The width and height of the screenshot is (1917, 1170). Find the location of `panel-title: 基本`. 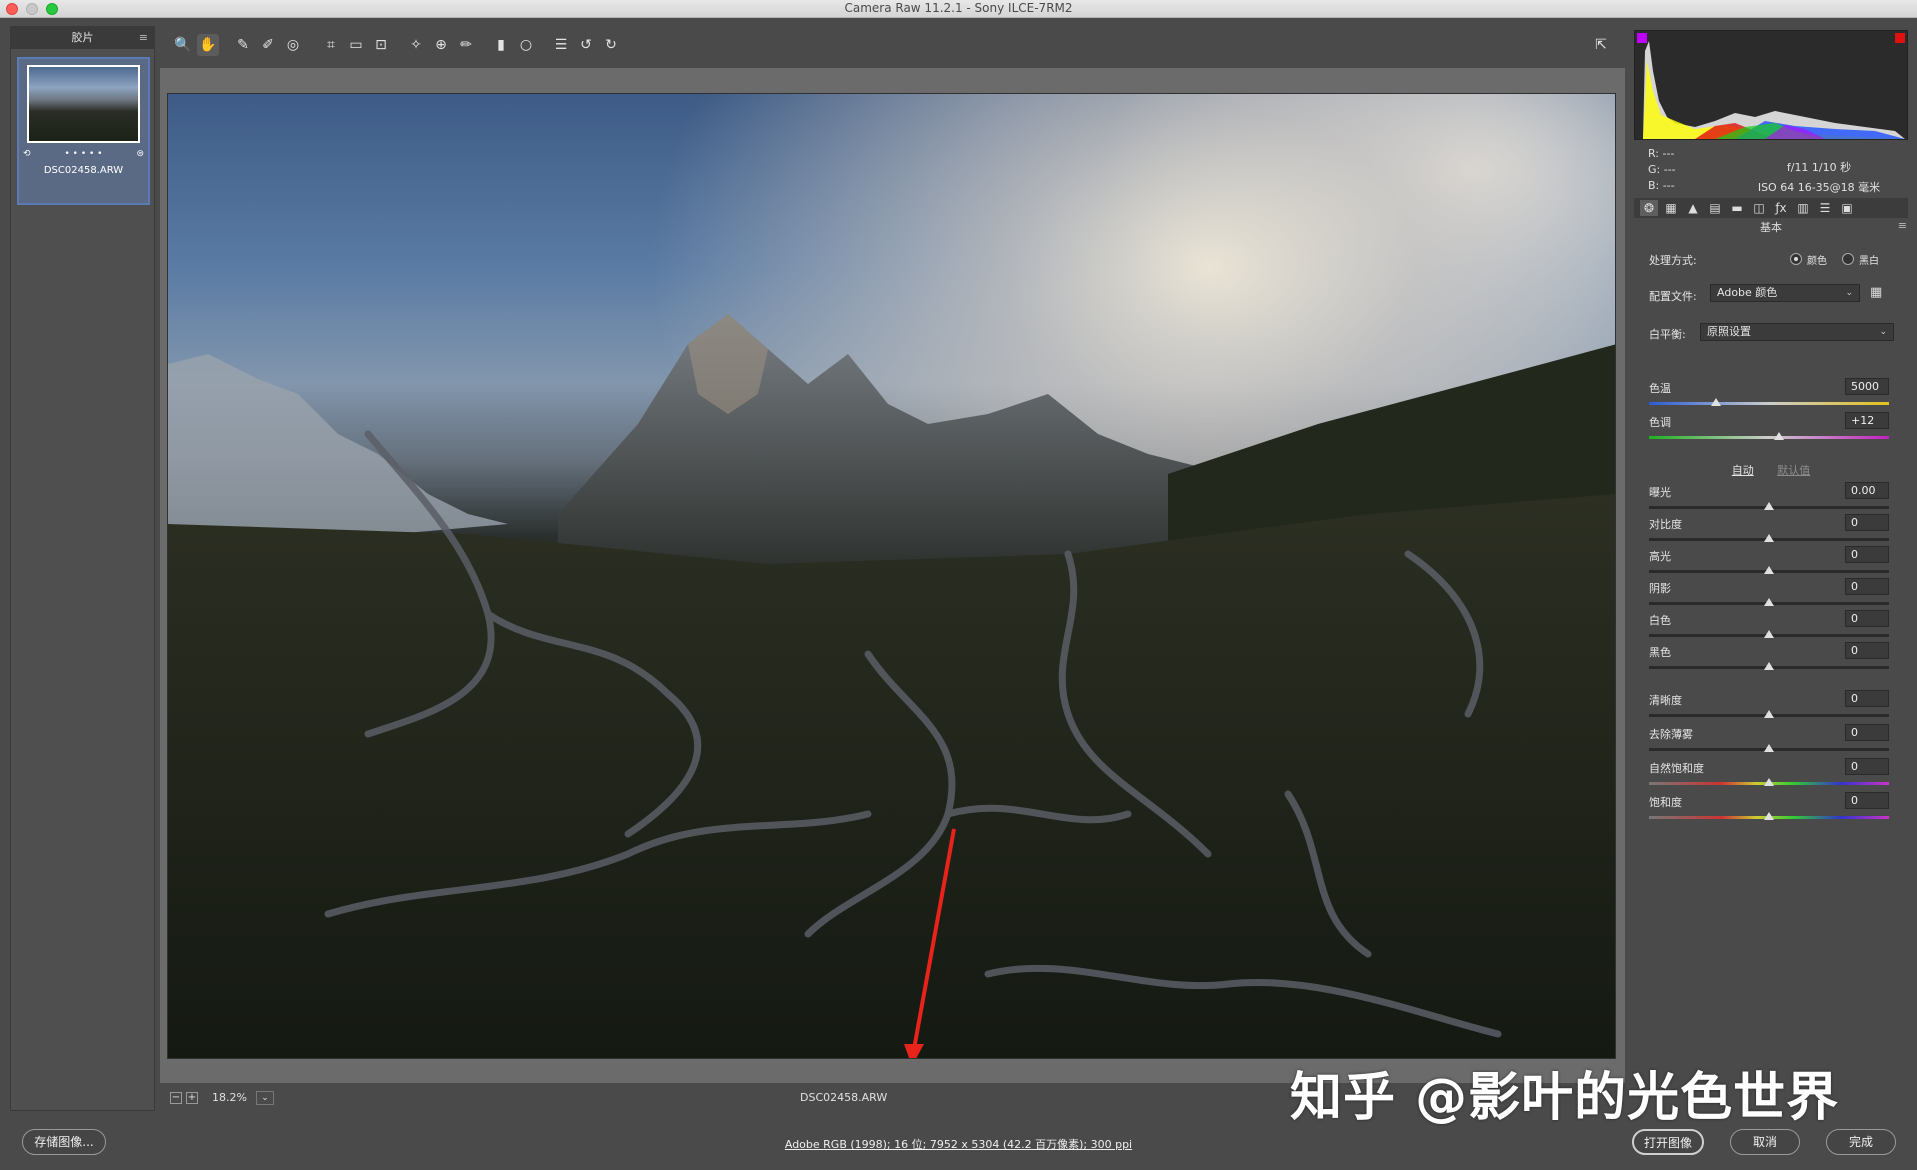

panel-title: 基本 is located at coordinates (1771, 227).